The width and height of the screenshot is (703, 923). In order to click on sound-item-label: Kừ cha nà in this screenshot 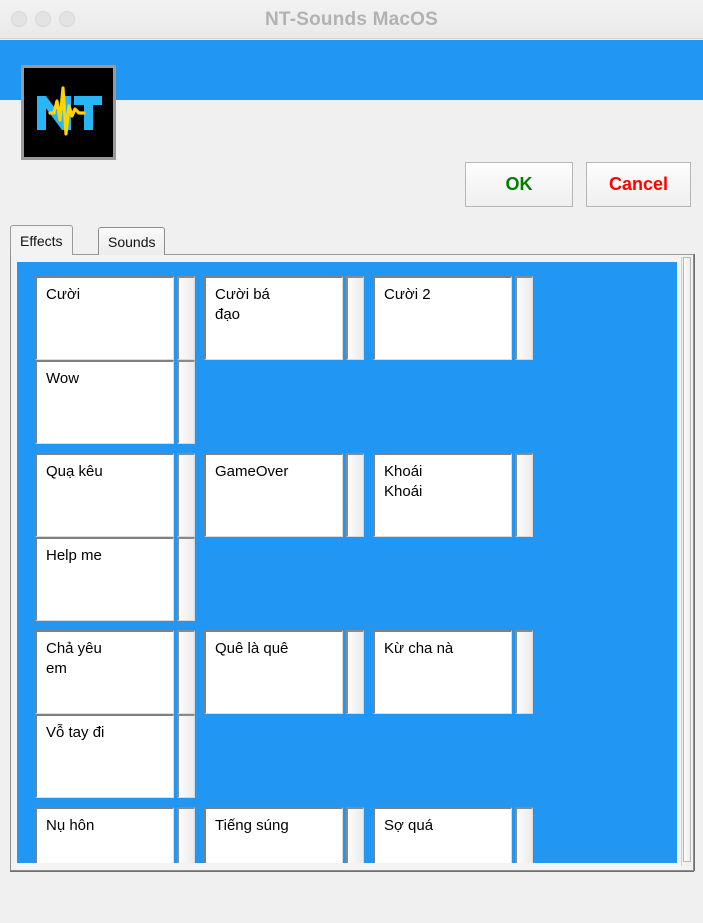, I will do `click(442, 672)`.